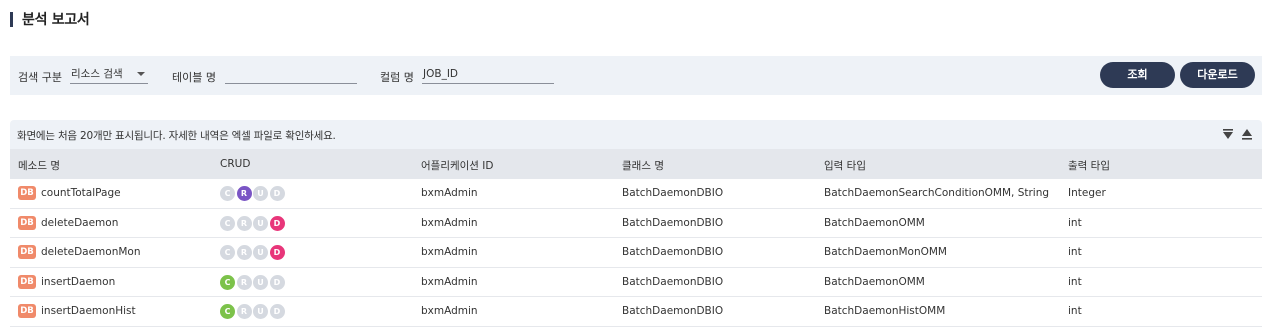 The height and width of the screenshot is (332, 1266). I want to click on query-button: 조회, so click(1137, 75).